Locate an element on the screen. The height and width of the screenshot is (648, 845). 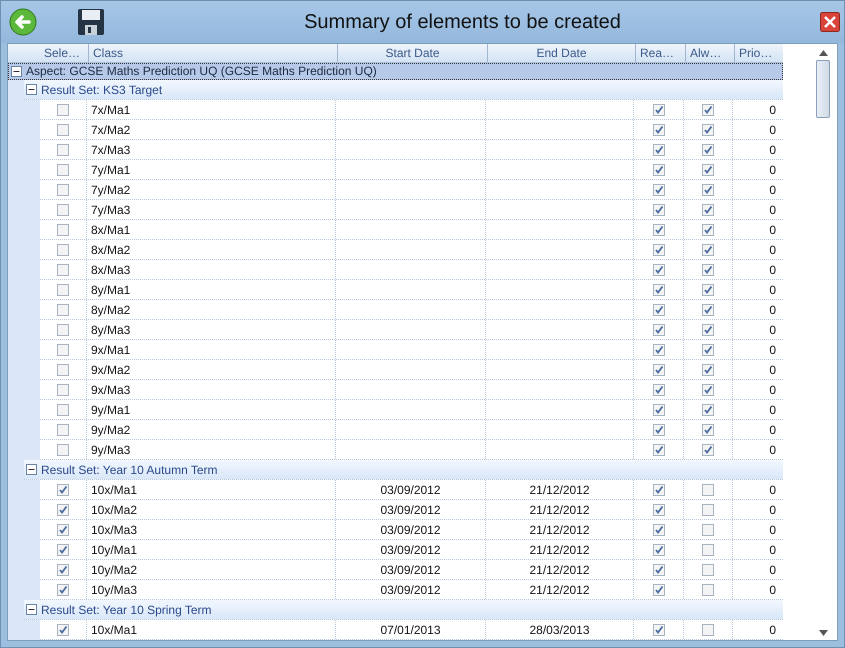
result-set-row: Result Set: KS3 Target is located at coordinates (403, 90).